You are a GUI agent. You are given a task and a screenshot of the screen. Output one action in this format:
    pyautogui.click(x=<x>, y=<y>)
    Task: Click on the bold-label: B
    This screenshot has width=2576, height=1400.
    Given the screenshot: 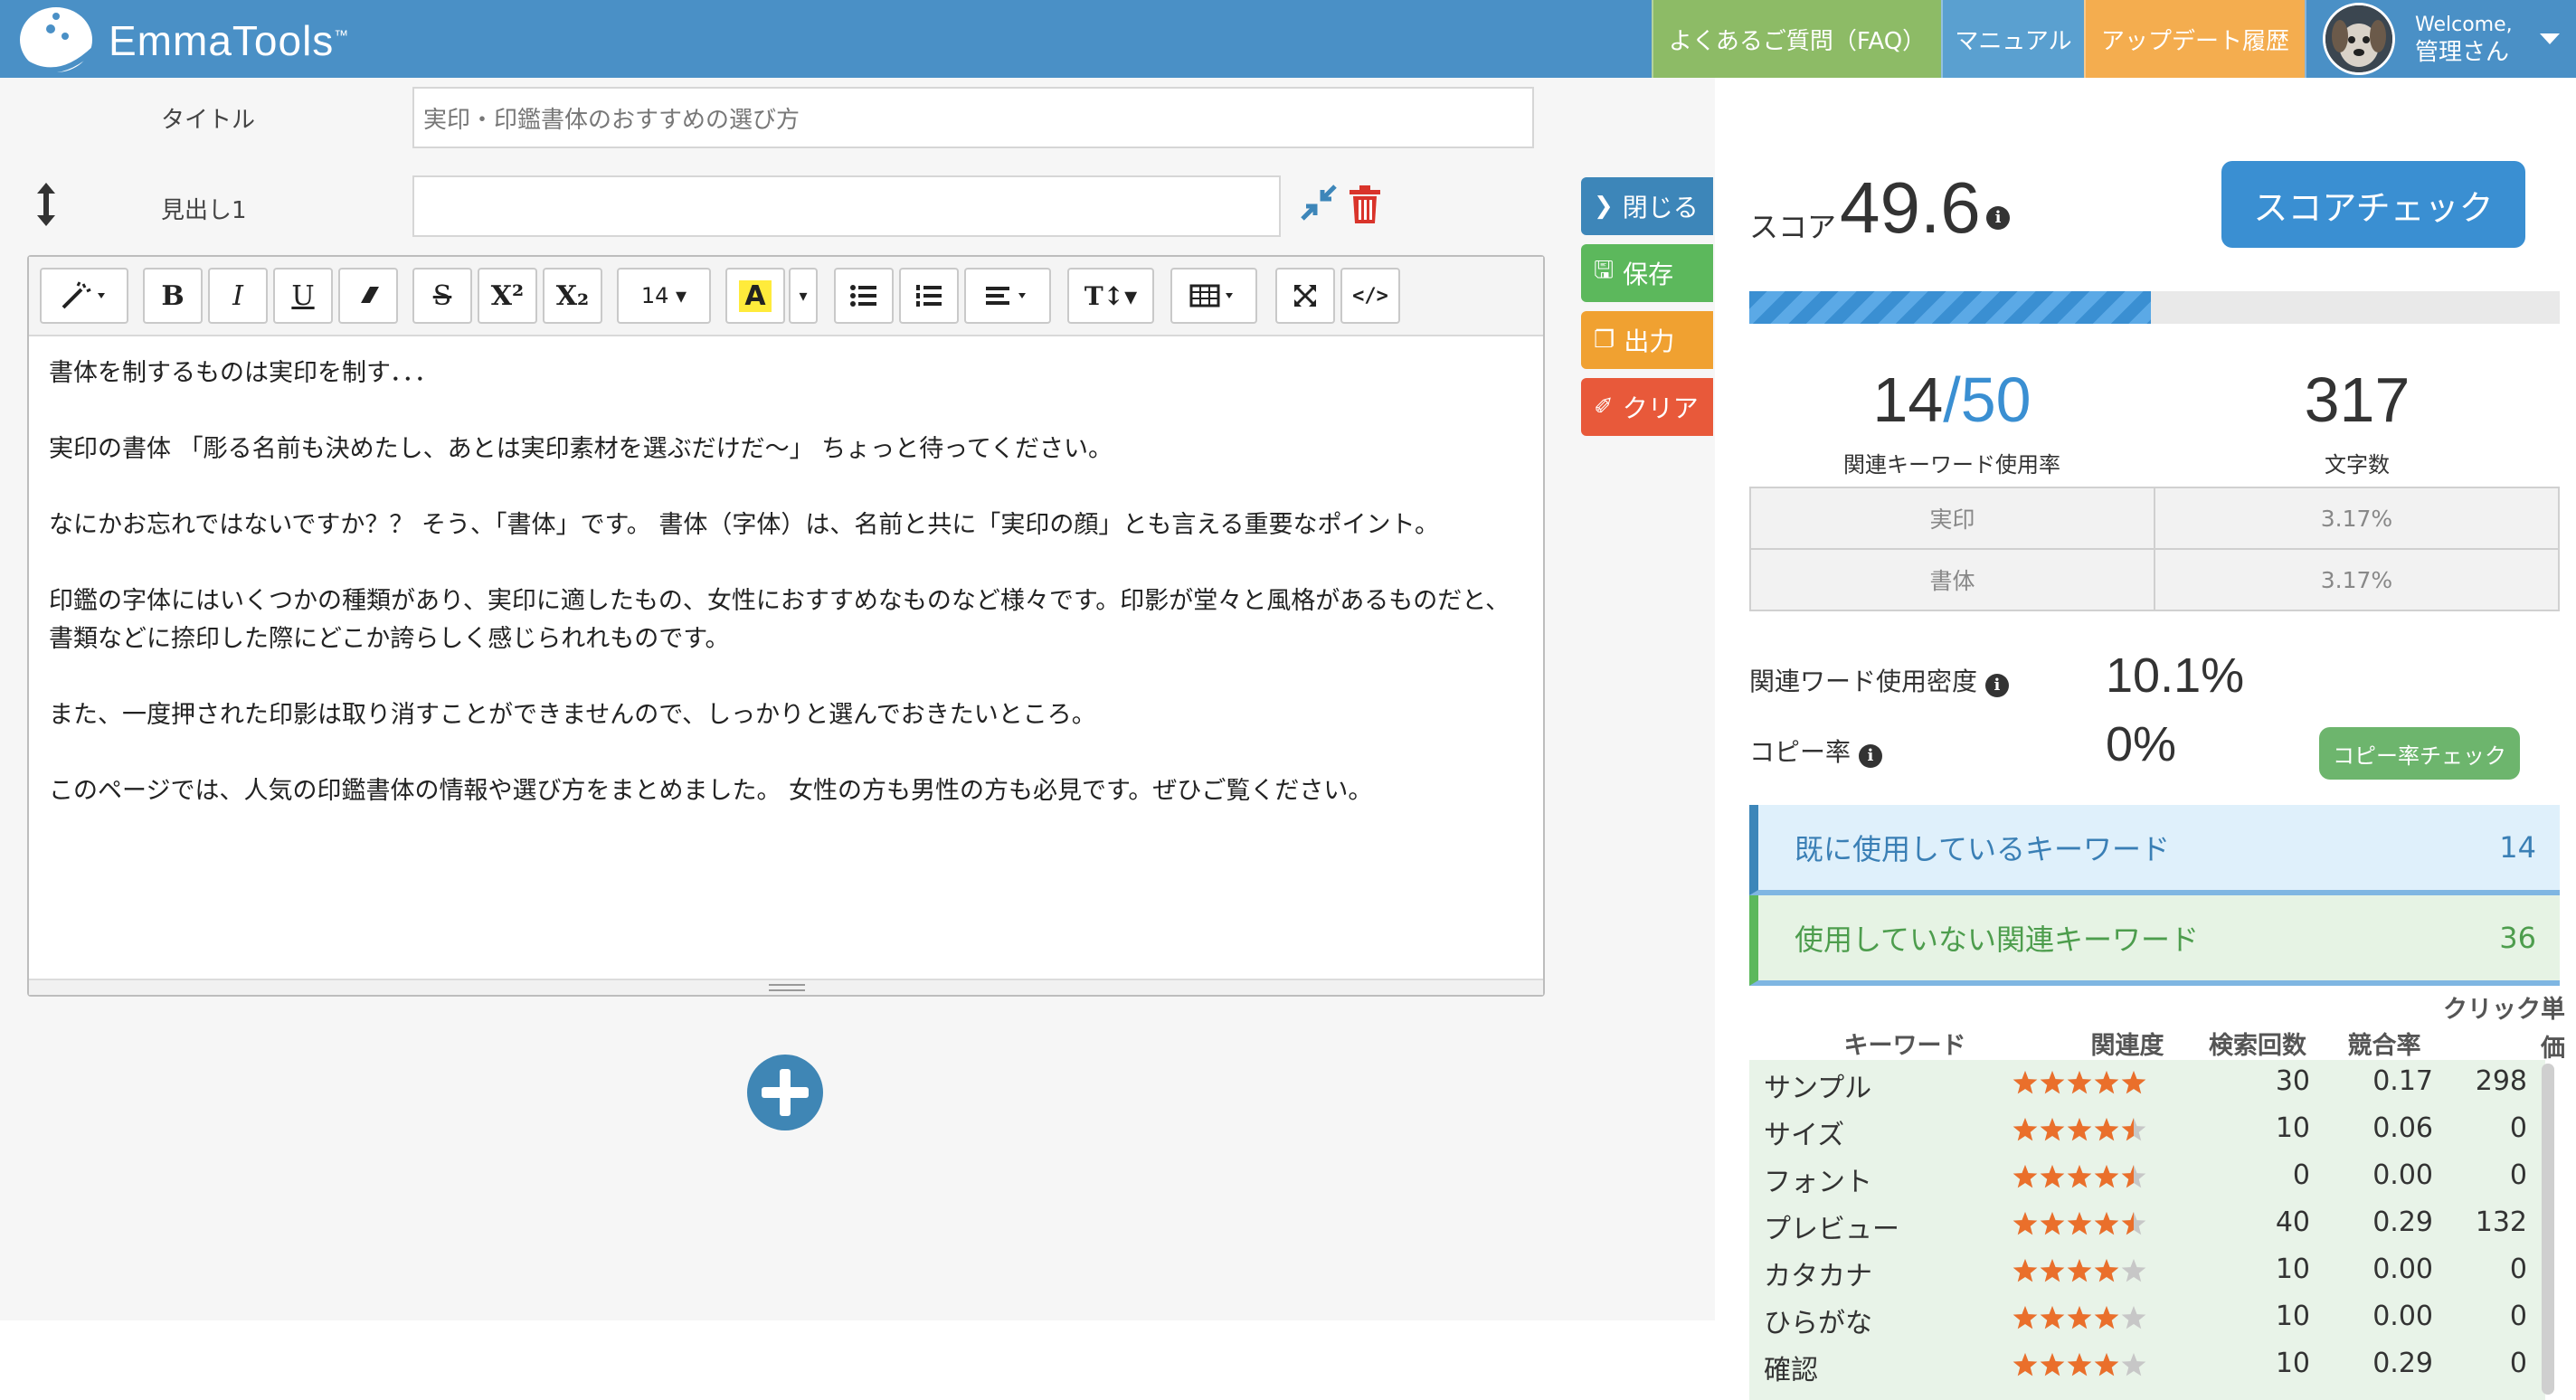 What is the action you would take?
    pyautogui.click(x=173, y=295)
    